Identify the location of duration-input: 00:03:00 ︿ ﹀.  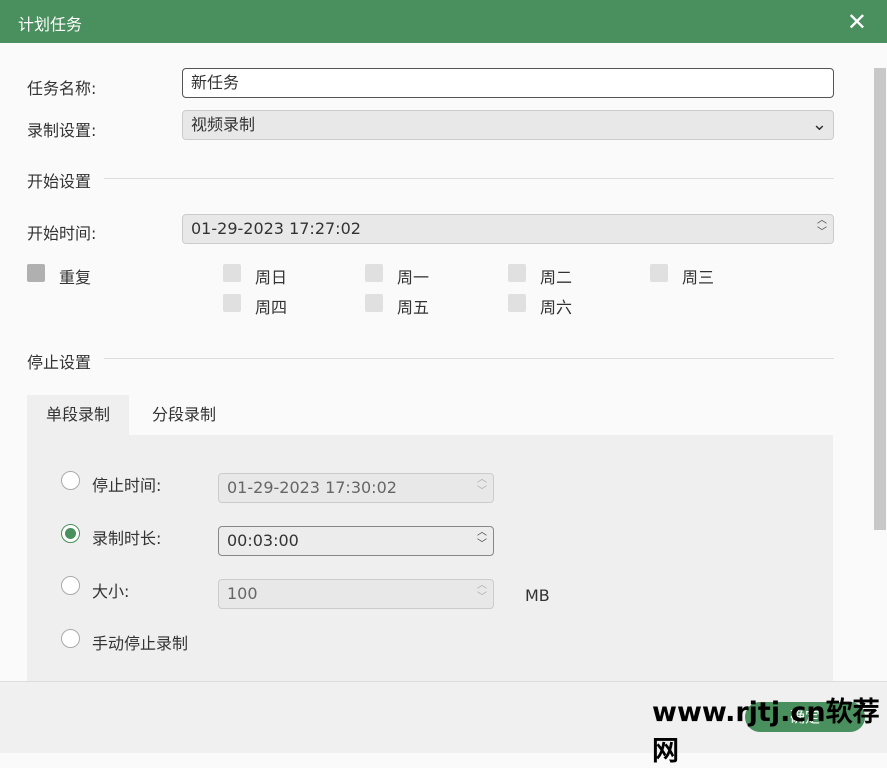
(356, 541).